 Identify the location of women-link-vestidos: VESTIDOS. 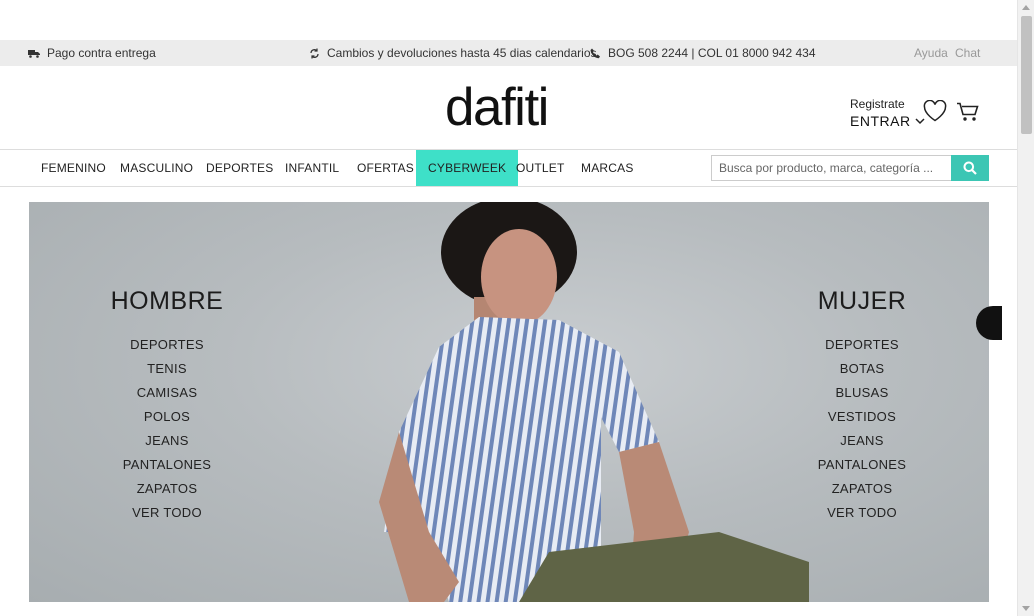
(862, 417).